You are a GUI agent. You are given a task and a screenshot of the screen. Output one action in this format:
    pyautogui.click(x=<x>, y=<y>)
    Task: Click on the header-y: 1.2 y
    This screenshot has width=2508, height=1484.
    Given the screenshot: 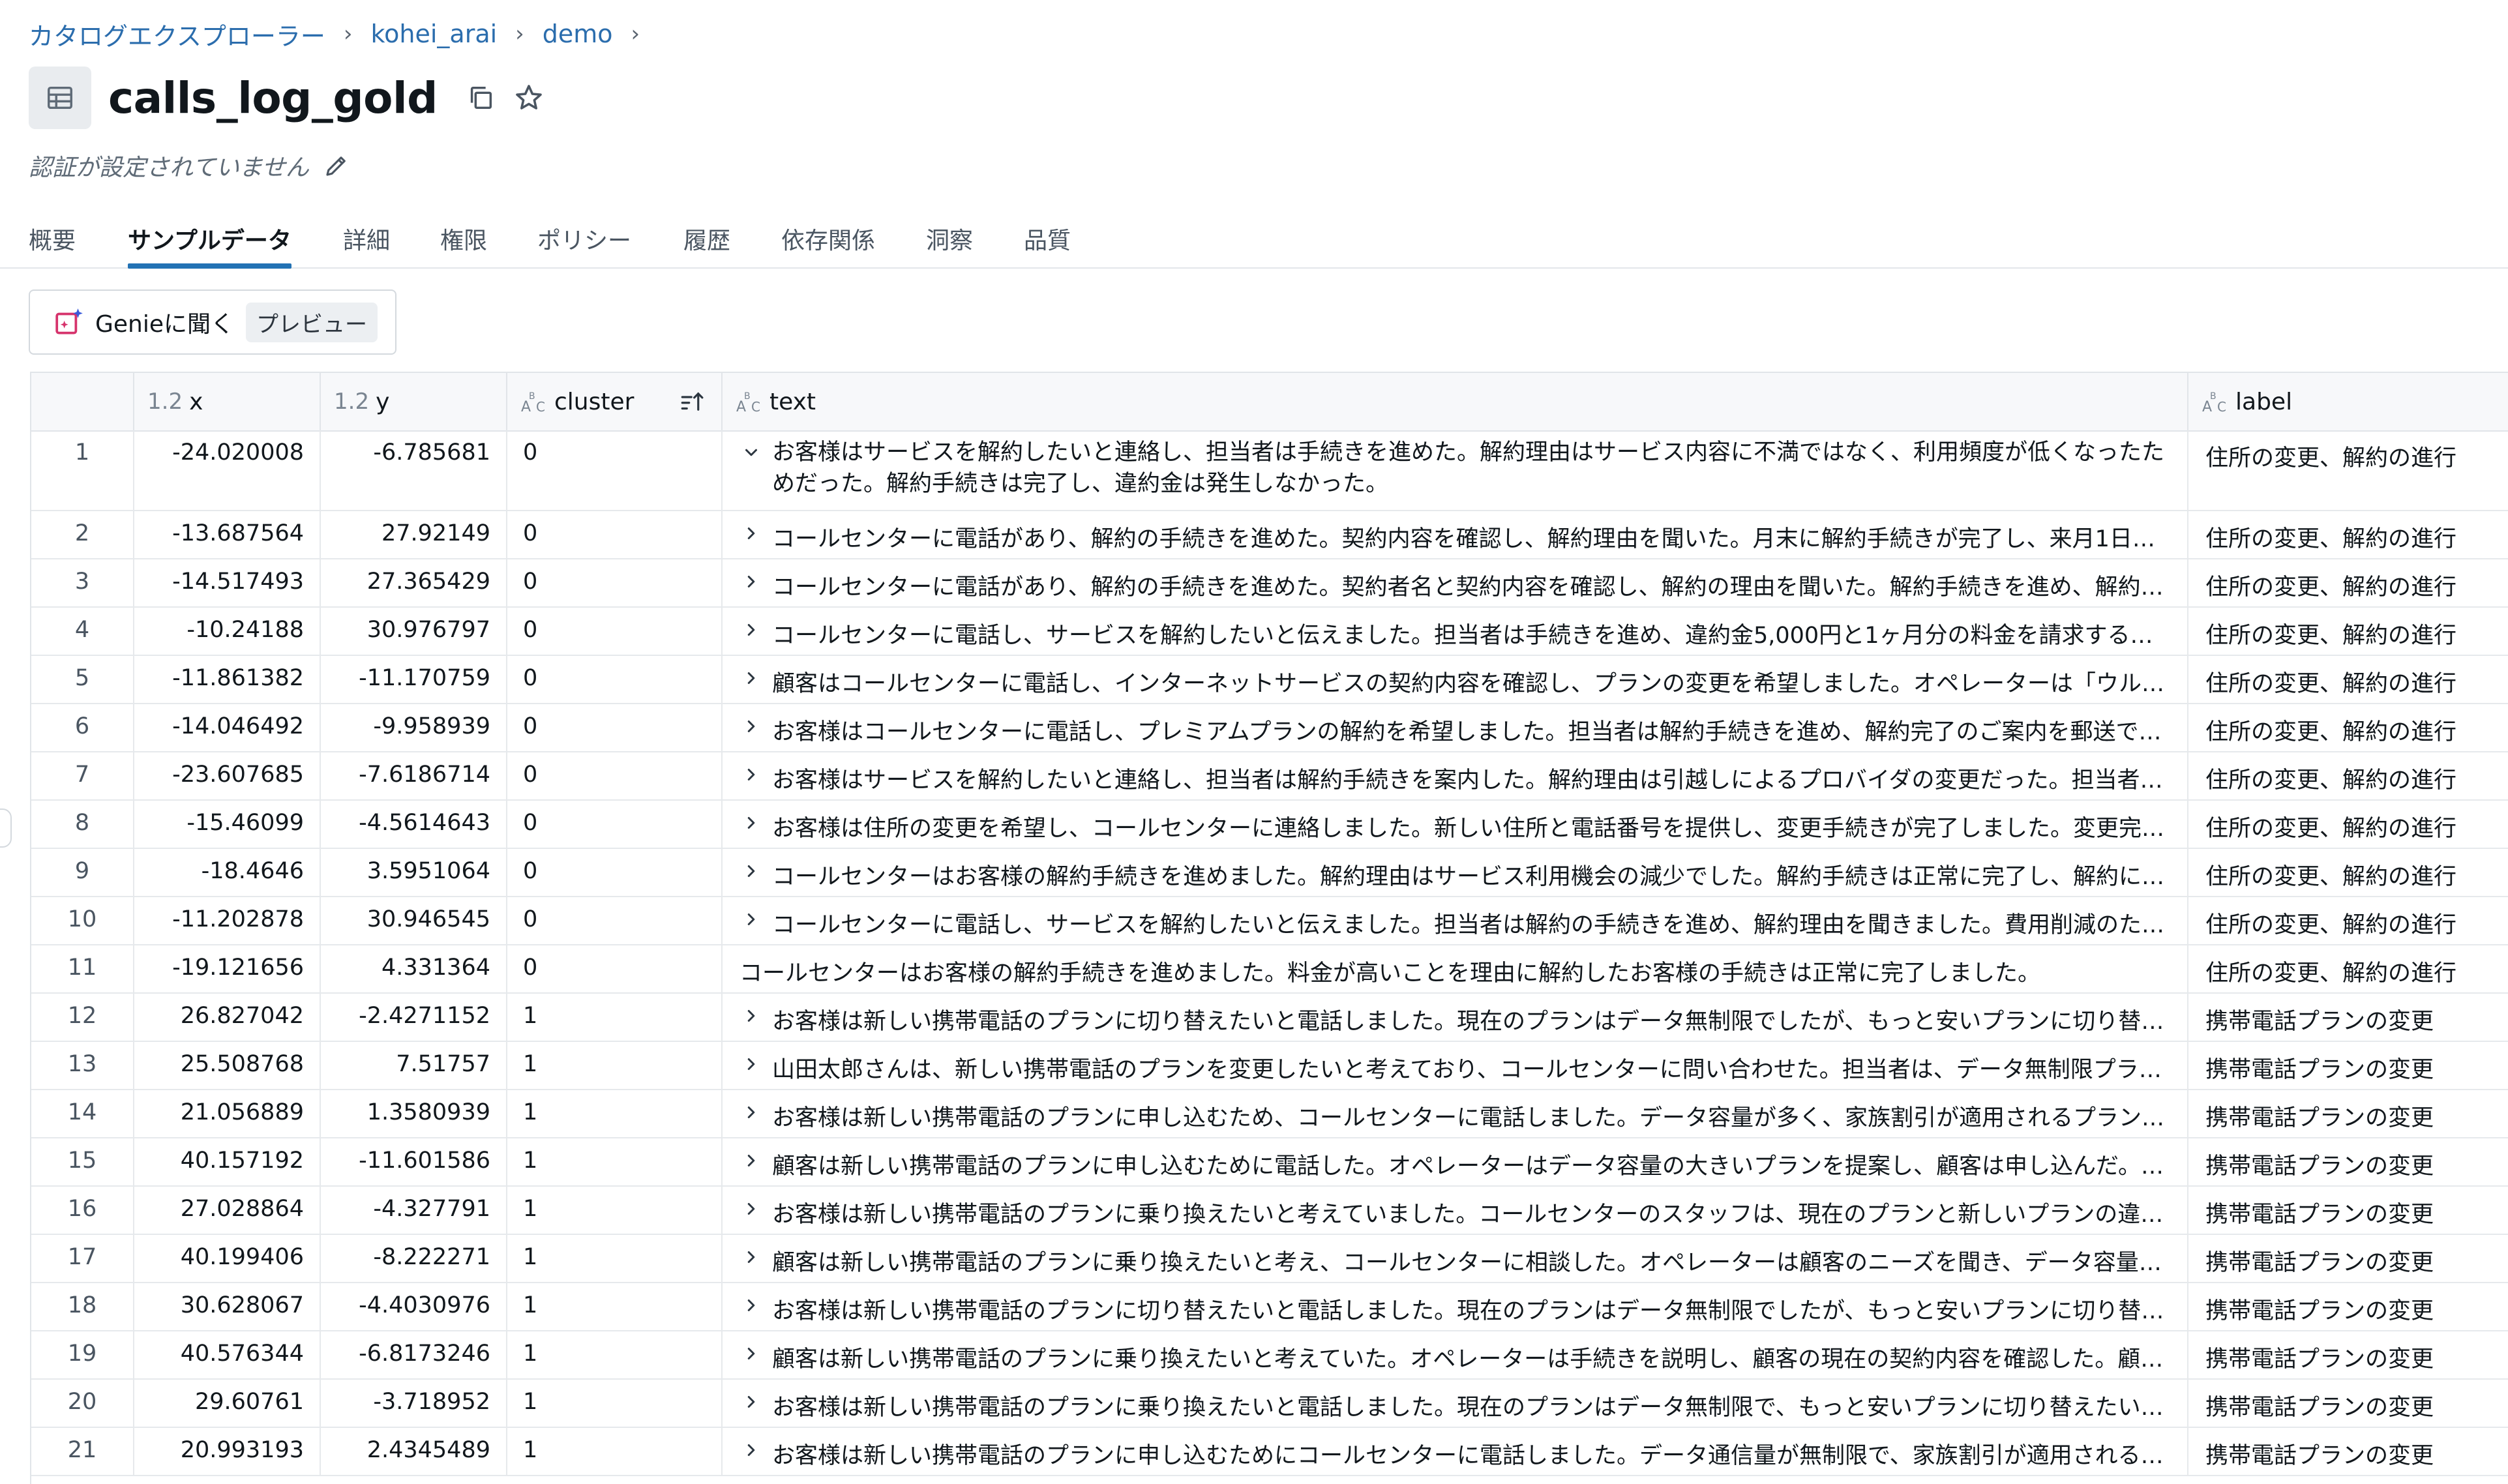 What is the action you would take?
    pyautogui.click(x=414, y=401)
    